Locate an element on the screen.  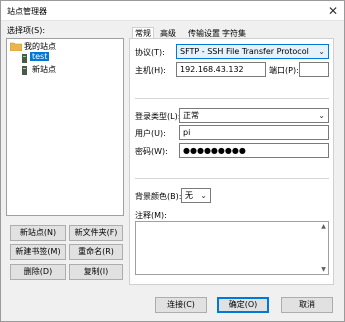
password-label: 密码(W): is located at coordinates (151, 151).